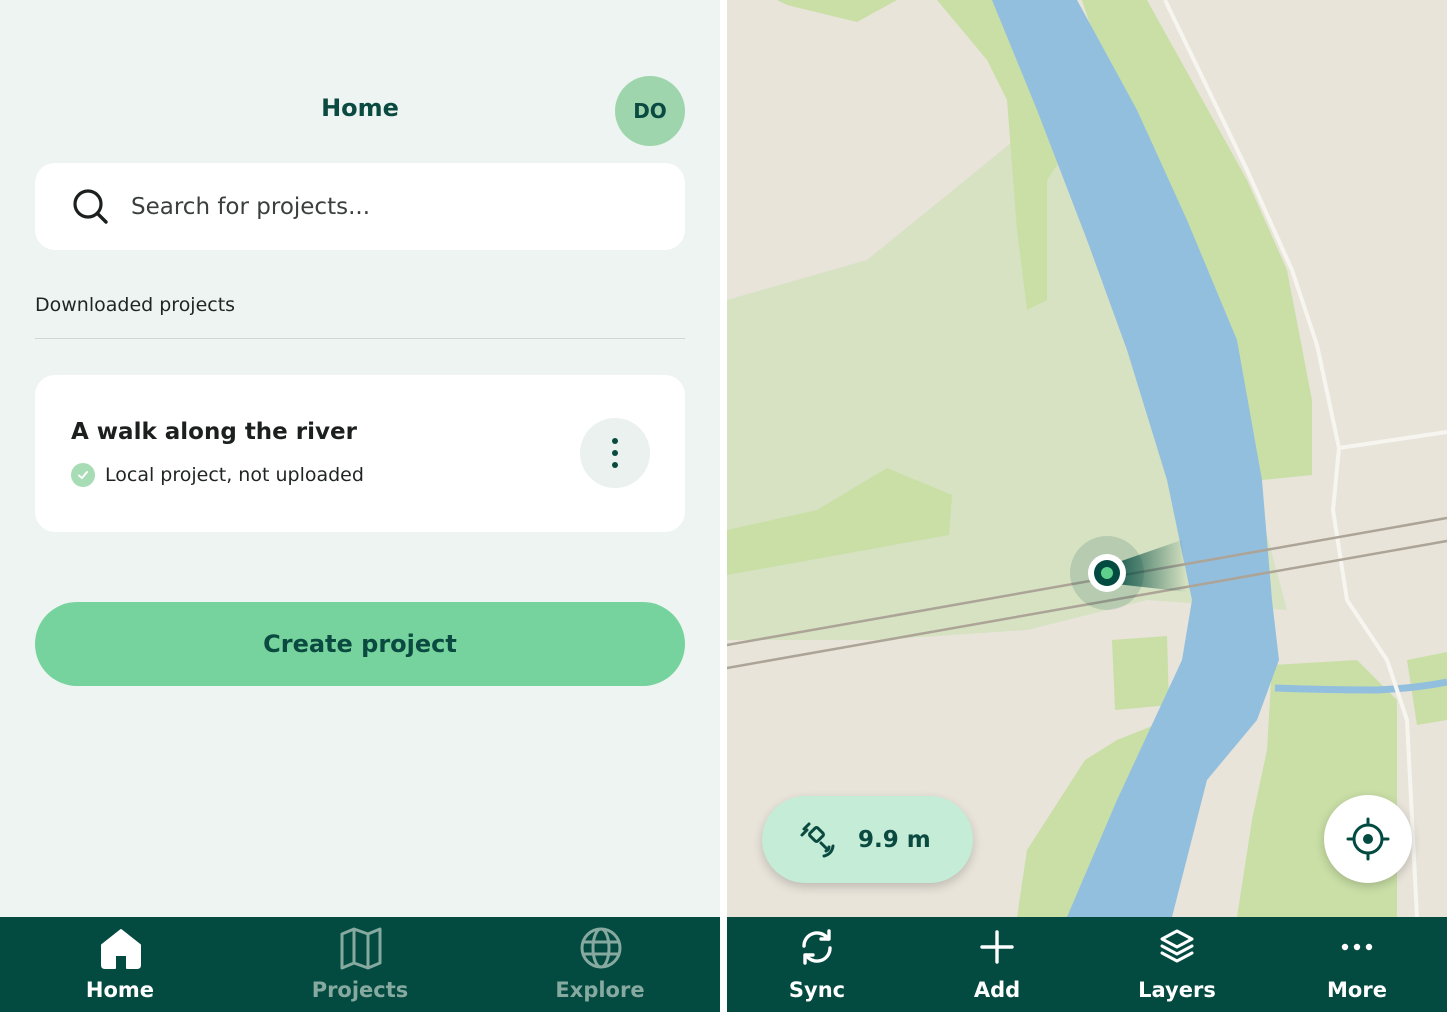 This screenshot has width=1447, height=1012. What do you see at coordinates (723, 506) in the screenshot?
I see `screen-divider` at bounding box center [723, 506].